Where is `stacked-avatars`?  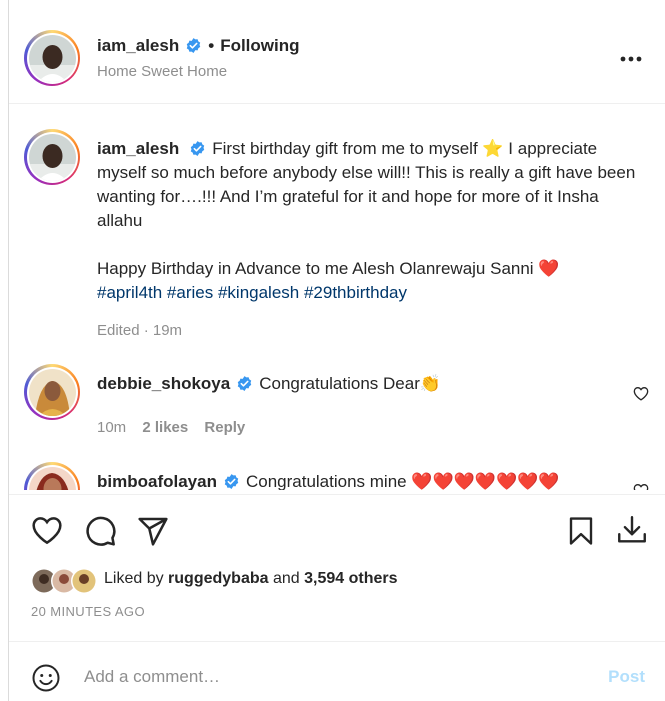
stacked-avatars is located at coordinates (64, 581).